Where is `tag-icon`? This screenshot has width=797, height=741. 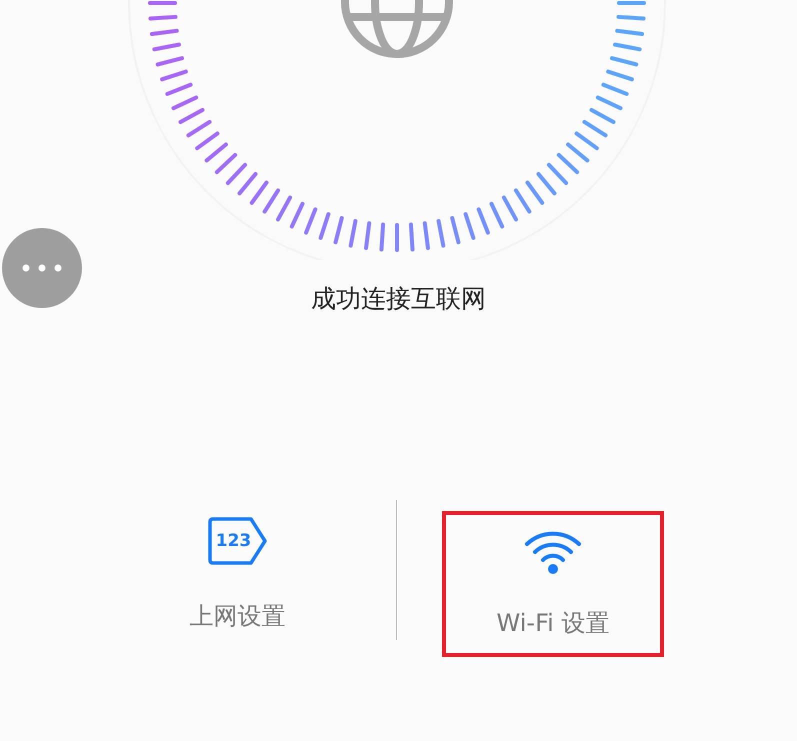
tag-icon is located at coordinates (237, 541).